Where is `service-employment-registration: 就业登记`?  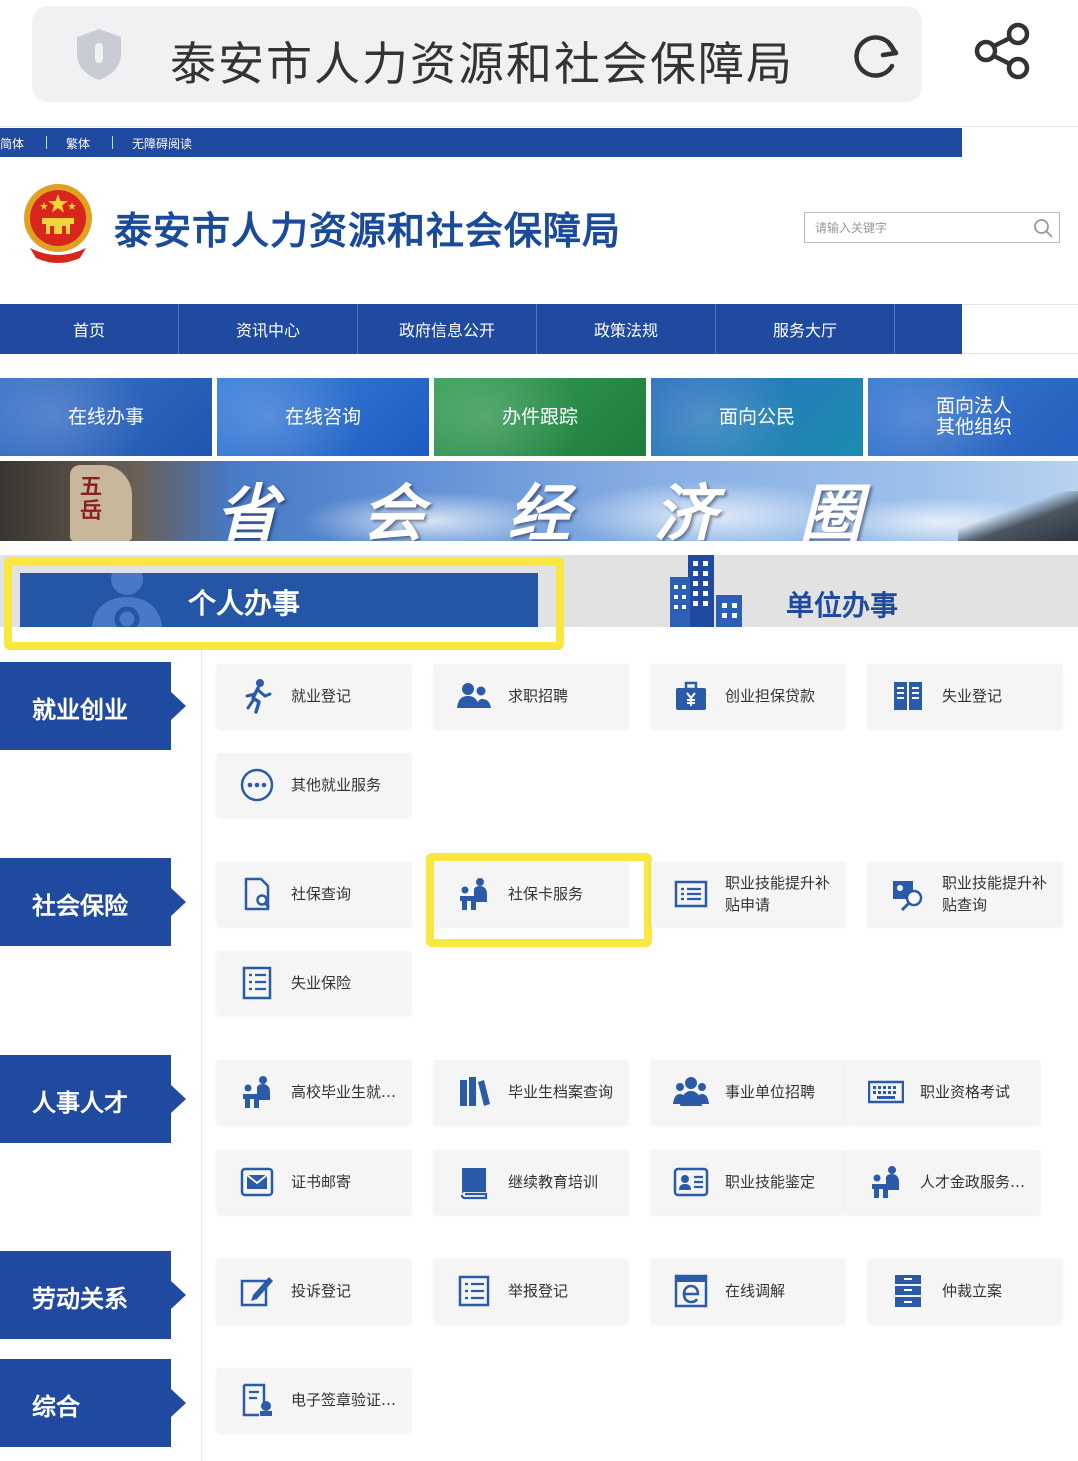 service-employment-registration: 就业登记 is located at coordinates (314, 696).